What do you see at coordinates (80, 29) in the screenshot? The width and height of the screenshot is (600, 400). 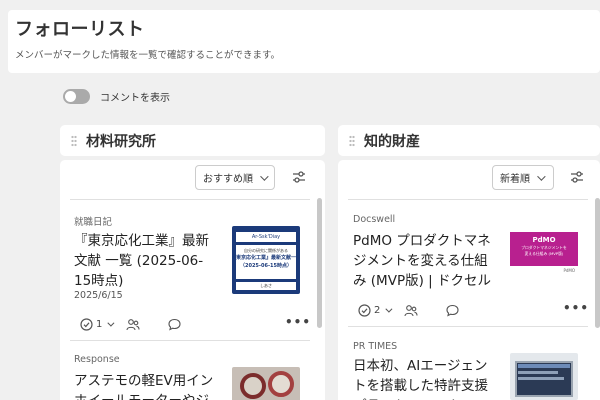 I see `page-title: フォローリスト` at bounding box center [80, 29].